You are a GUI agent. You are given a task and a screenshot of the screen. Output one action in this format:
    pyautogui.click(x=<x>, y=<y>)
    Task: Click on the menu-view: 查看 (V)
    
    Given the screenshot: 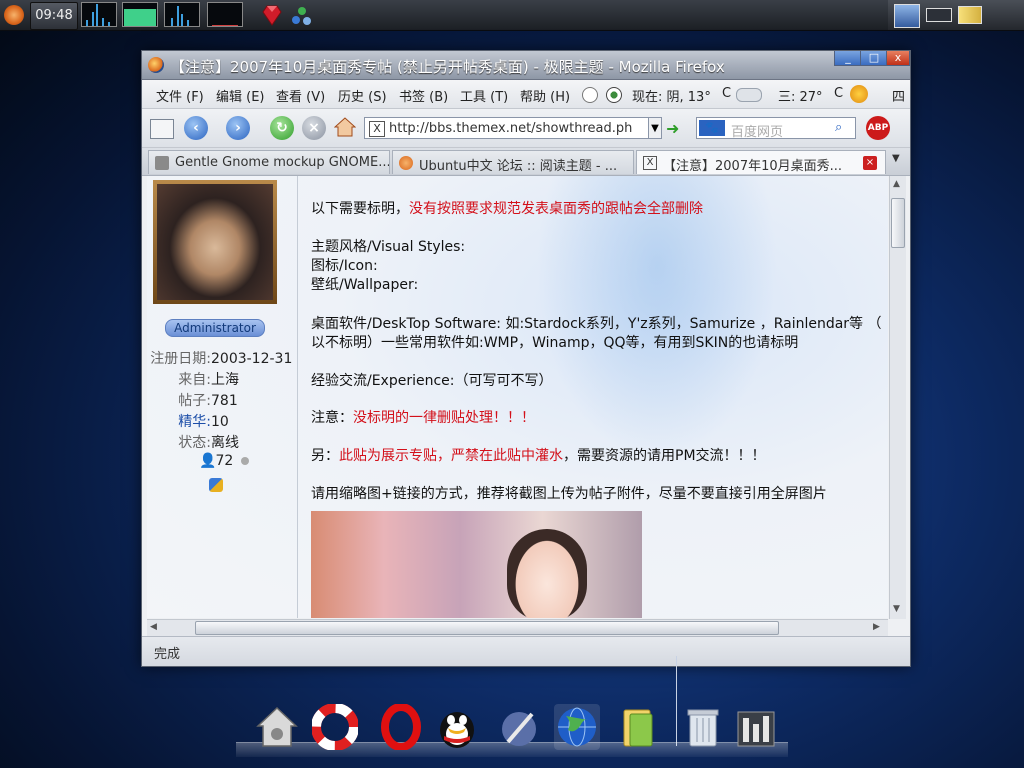 What is the action you would take?
    pyautogui.click(x=300, y=95)
    